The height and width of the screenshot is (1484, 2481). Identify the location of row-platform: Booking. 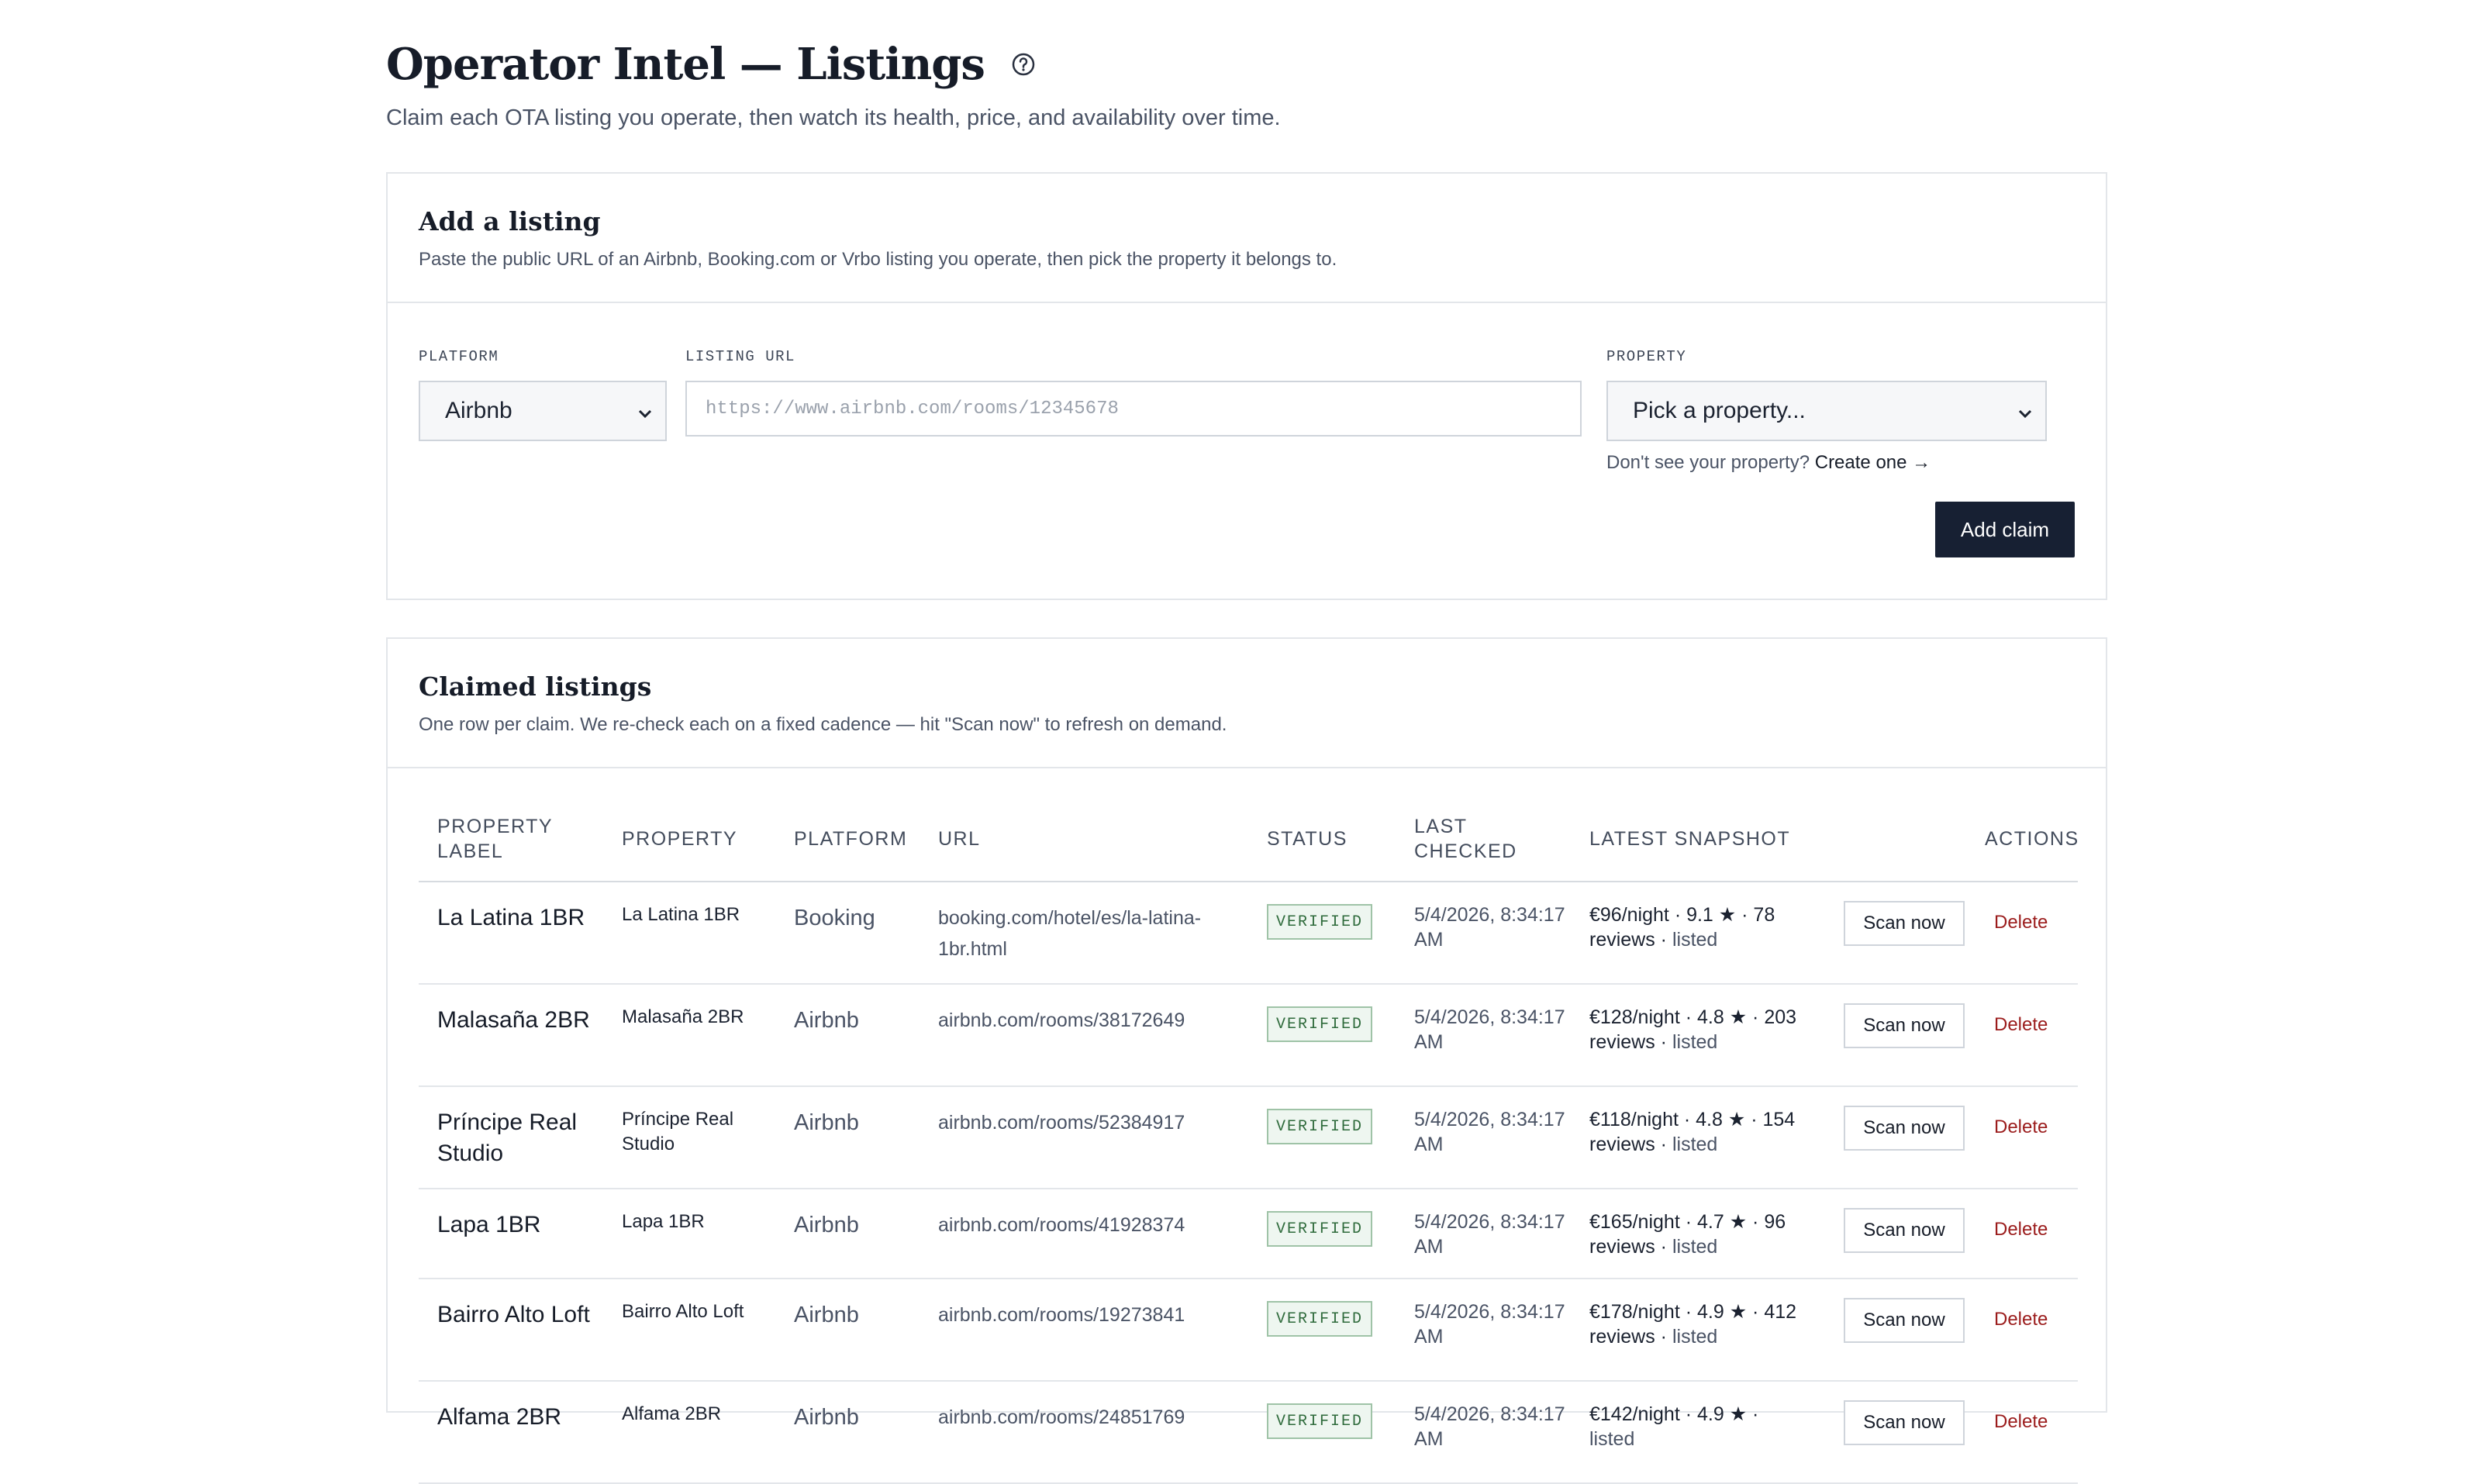
(834, 918).